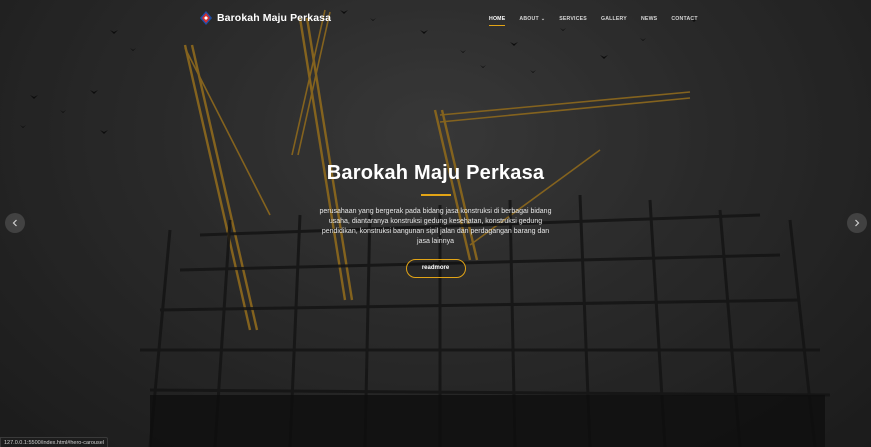 Image resolution: width=871 pixels, height=447 pixels. I want to click on nav-about: ABOUT ⌄, so click(532, 19).